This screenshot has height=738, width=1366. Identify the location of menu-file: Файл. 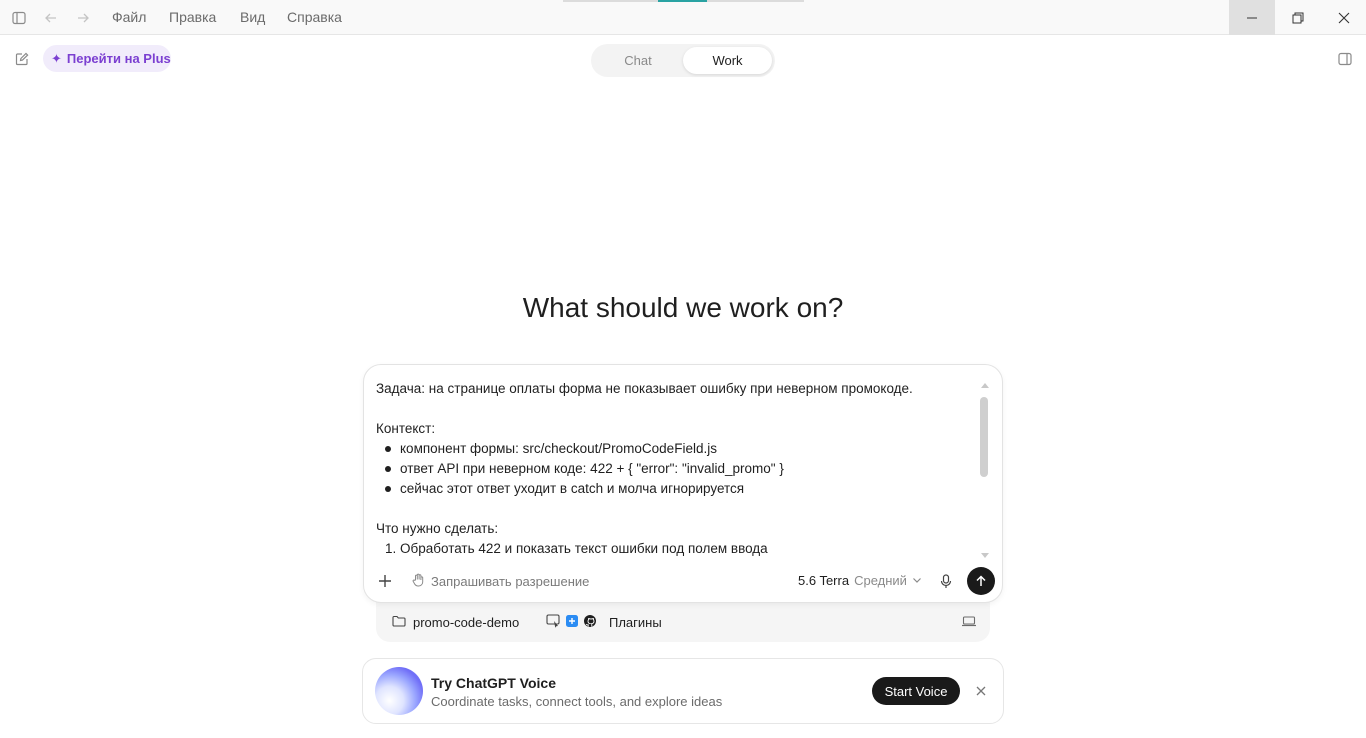
(129, 17).